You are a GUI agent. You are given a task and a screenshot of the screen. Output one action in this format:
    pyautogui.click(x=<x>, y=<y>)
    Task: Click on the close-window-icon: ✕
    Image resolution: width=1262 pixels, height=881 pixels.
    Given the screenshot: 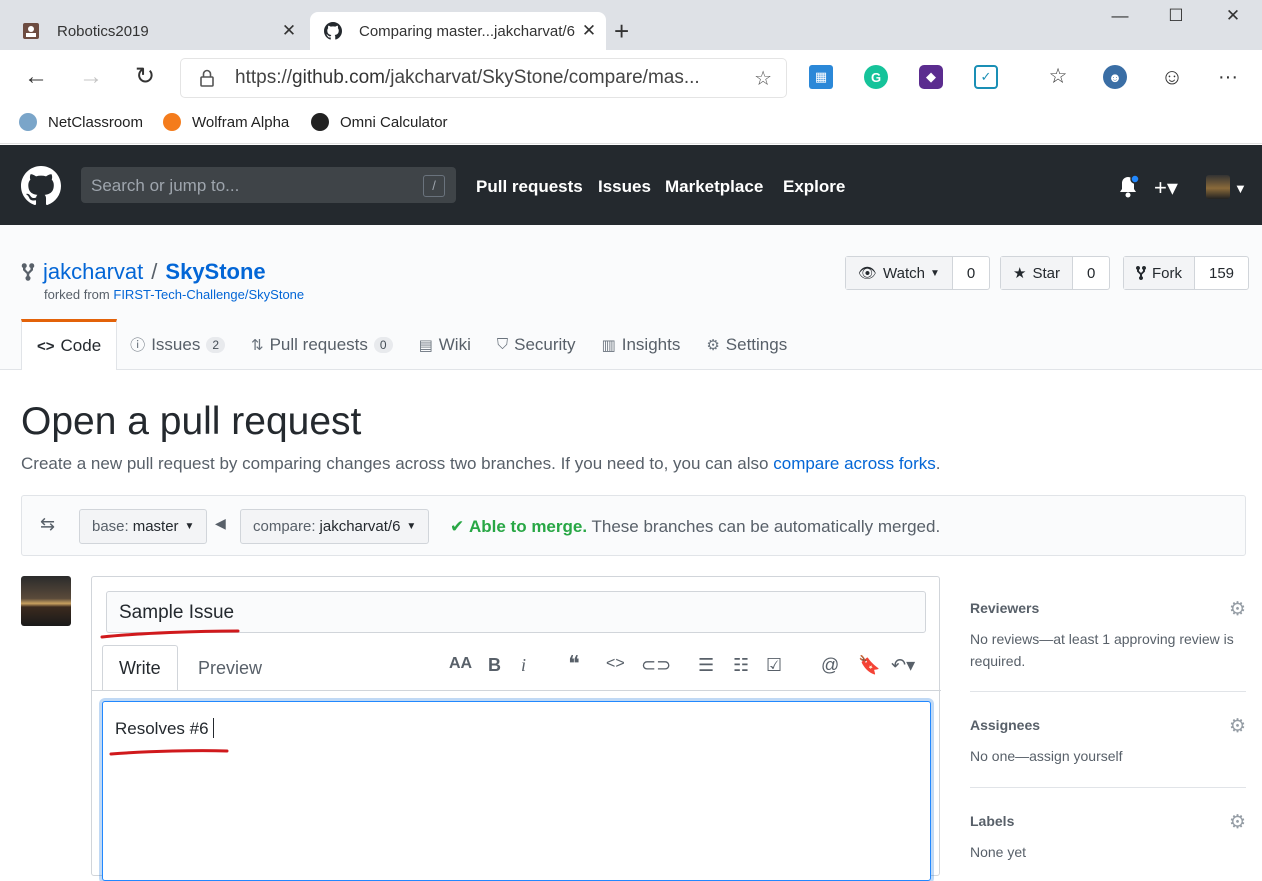 What is the action you would take?
    pyautogui.click(x=1233, y=16)
    